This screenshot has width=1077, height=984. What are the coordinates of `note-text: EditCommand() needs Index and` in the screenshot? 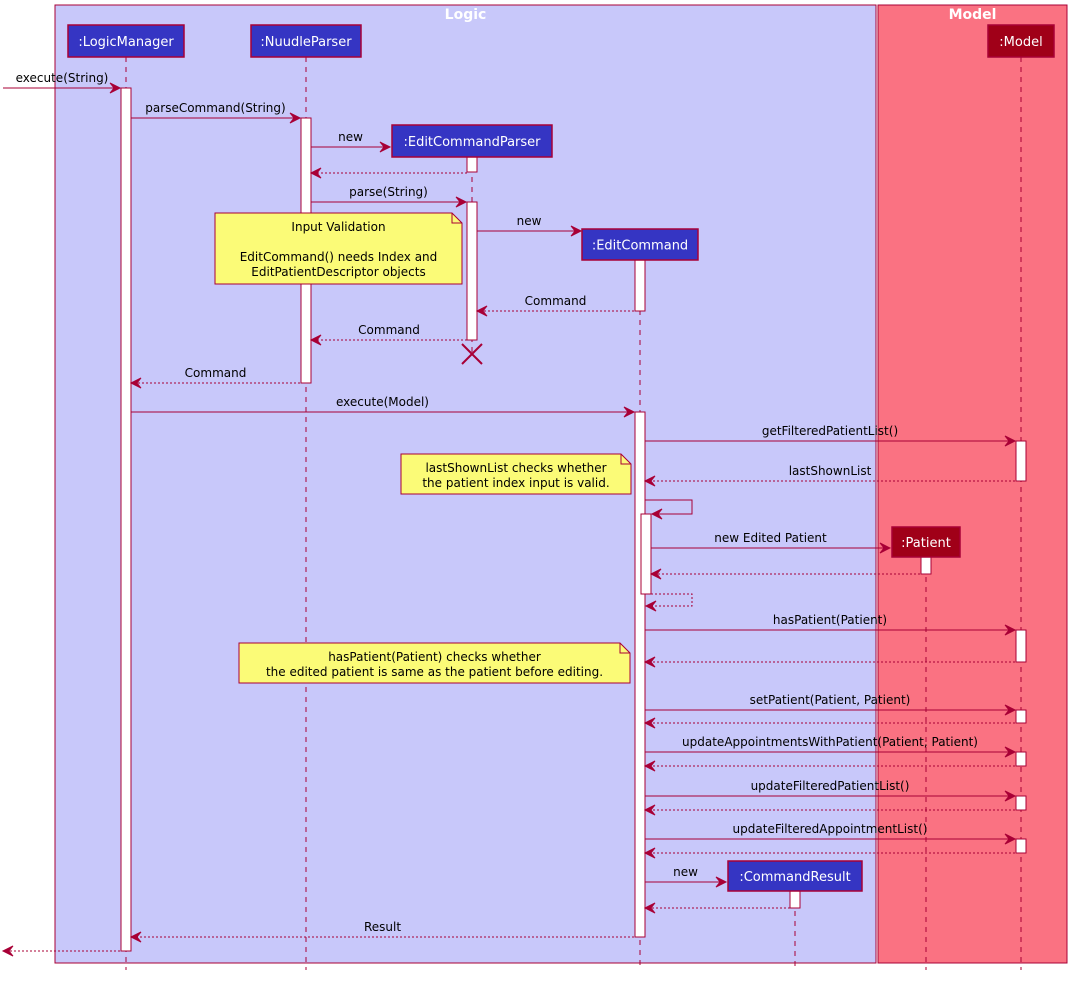 It's located at (339, 257).